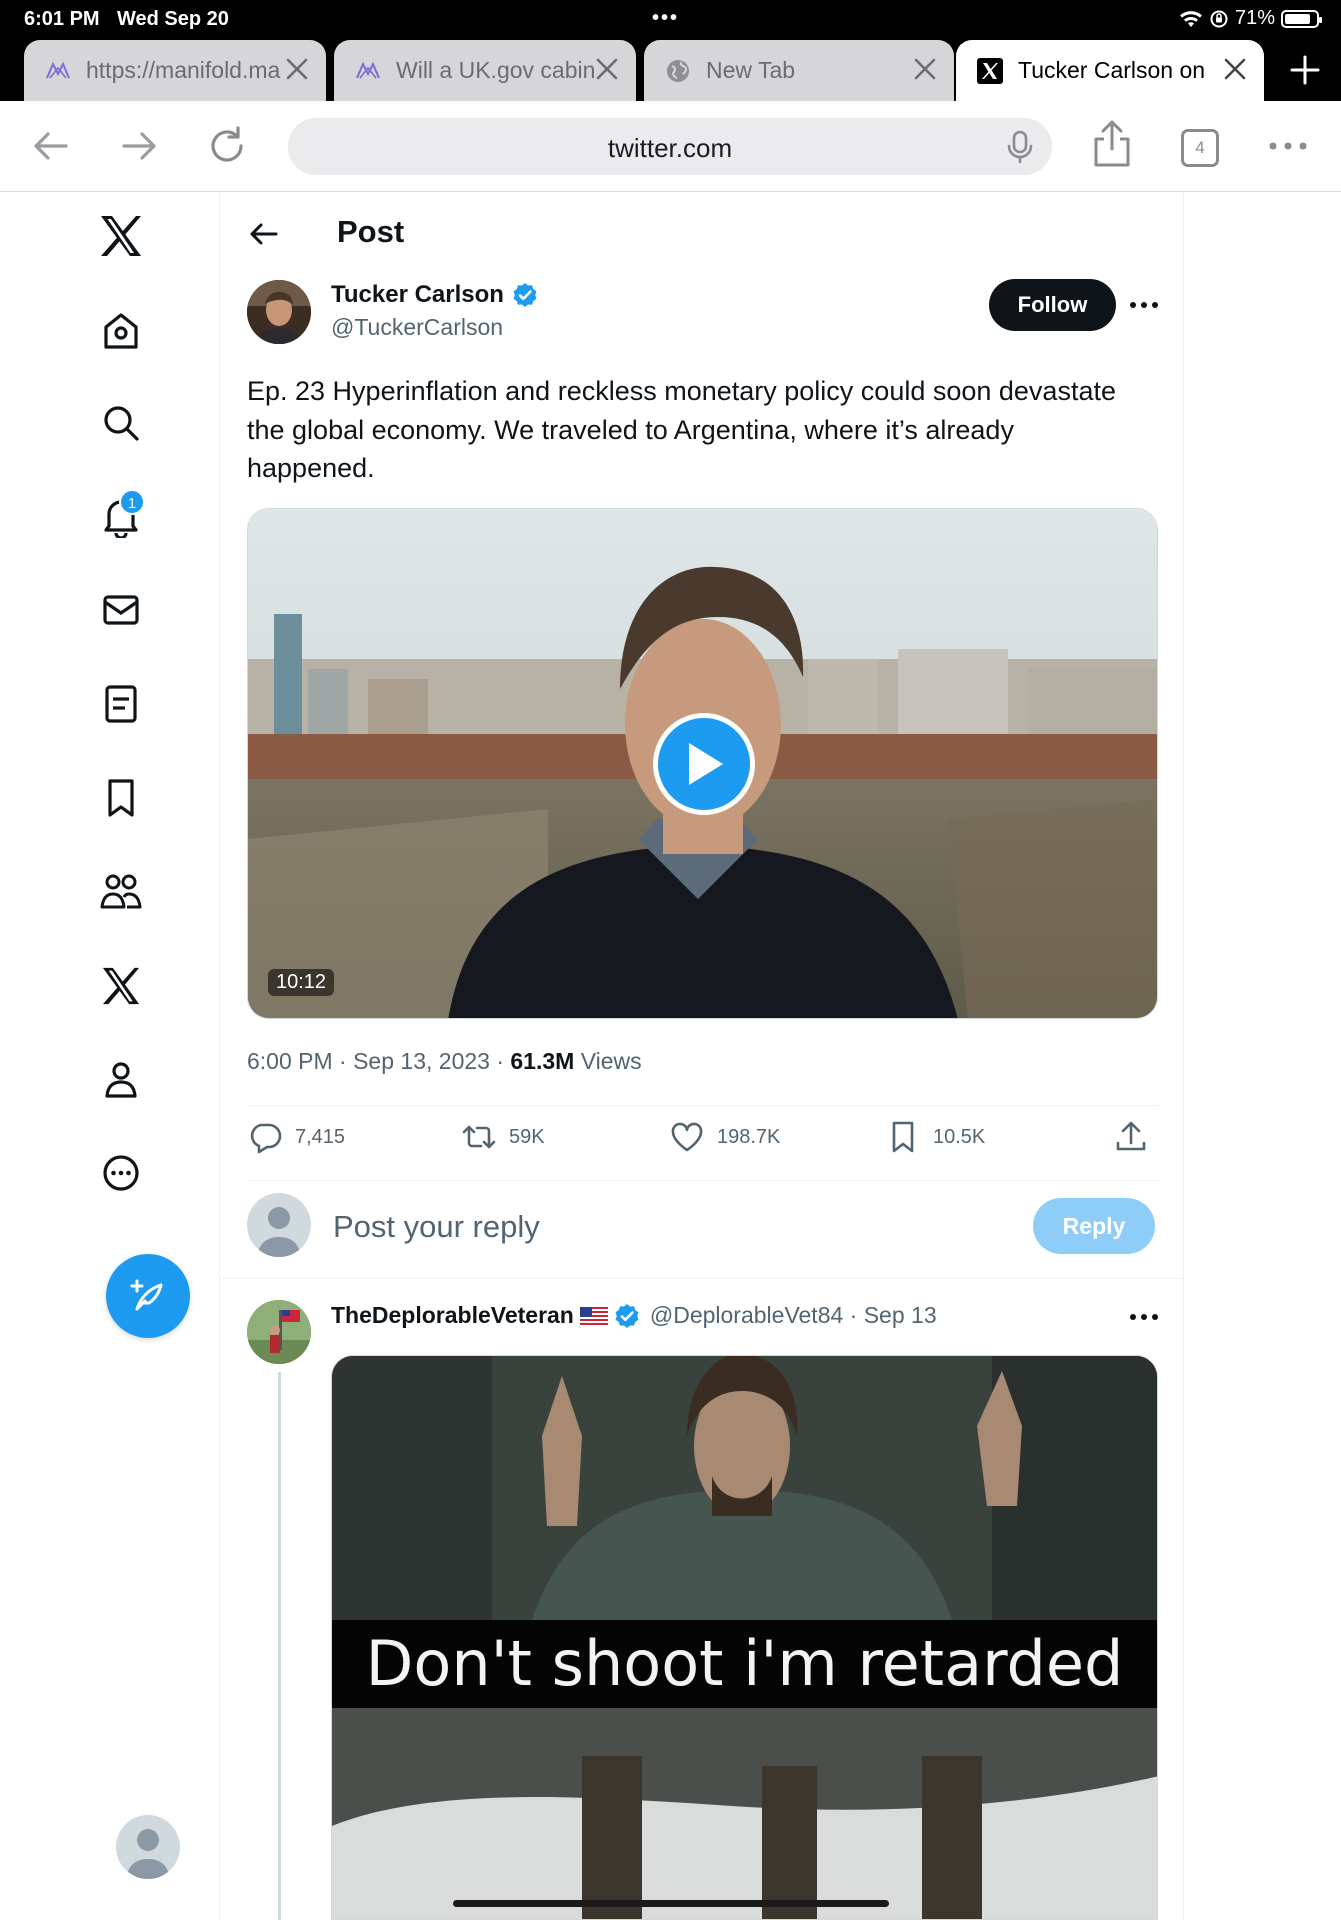  What do you see at coordinates (378, 1061) in the screenshot?
I see `post-timestamp: 6:00 PM · Sep 13, 2023 ·` at bounding box center [378, 1061].